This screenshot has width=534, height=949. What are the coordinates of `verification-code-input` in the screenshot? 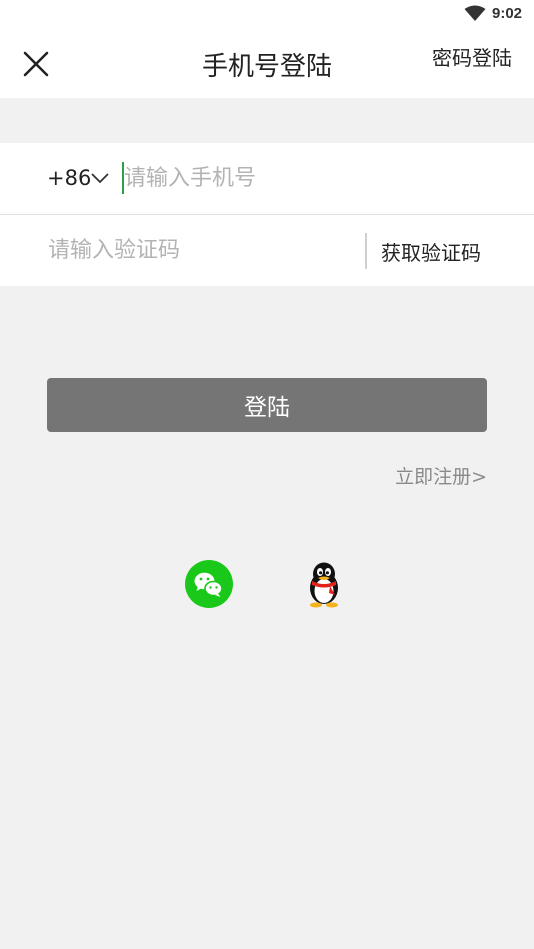 It's located at (198, 250).